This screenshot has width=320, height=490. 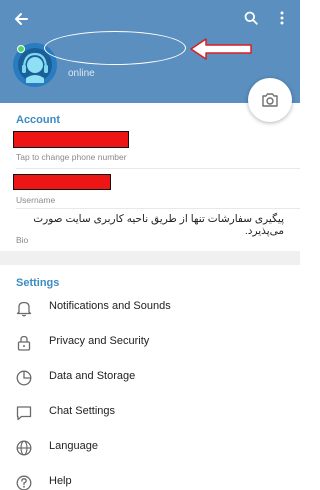 I want to click on search-icon, so click(x=251, y=18).